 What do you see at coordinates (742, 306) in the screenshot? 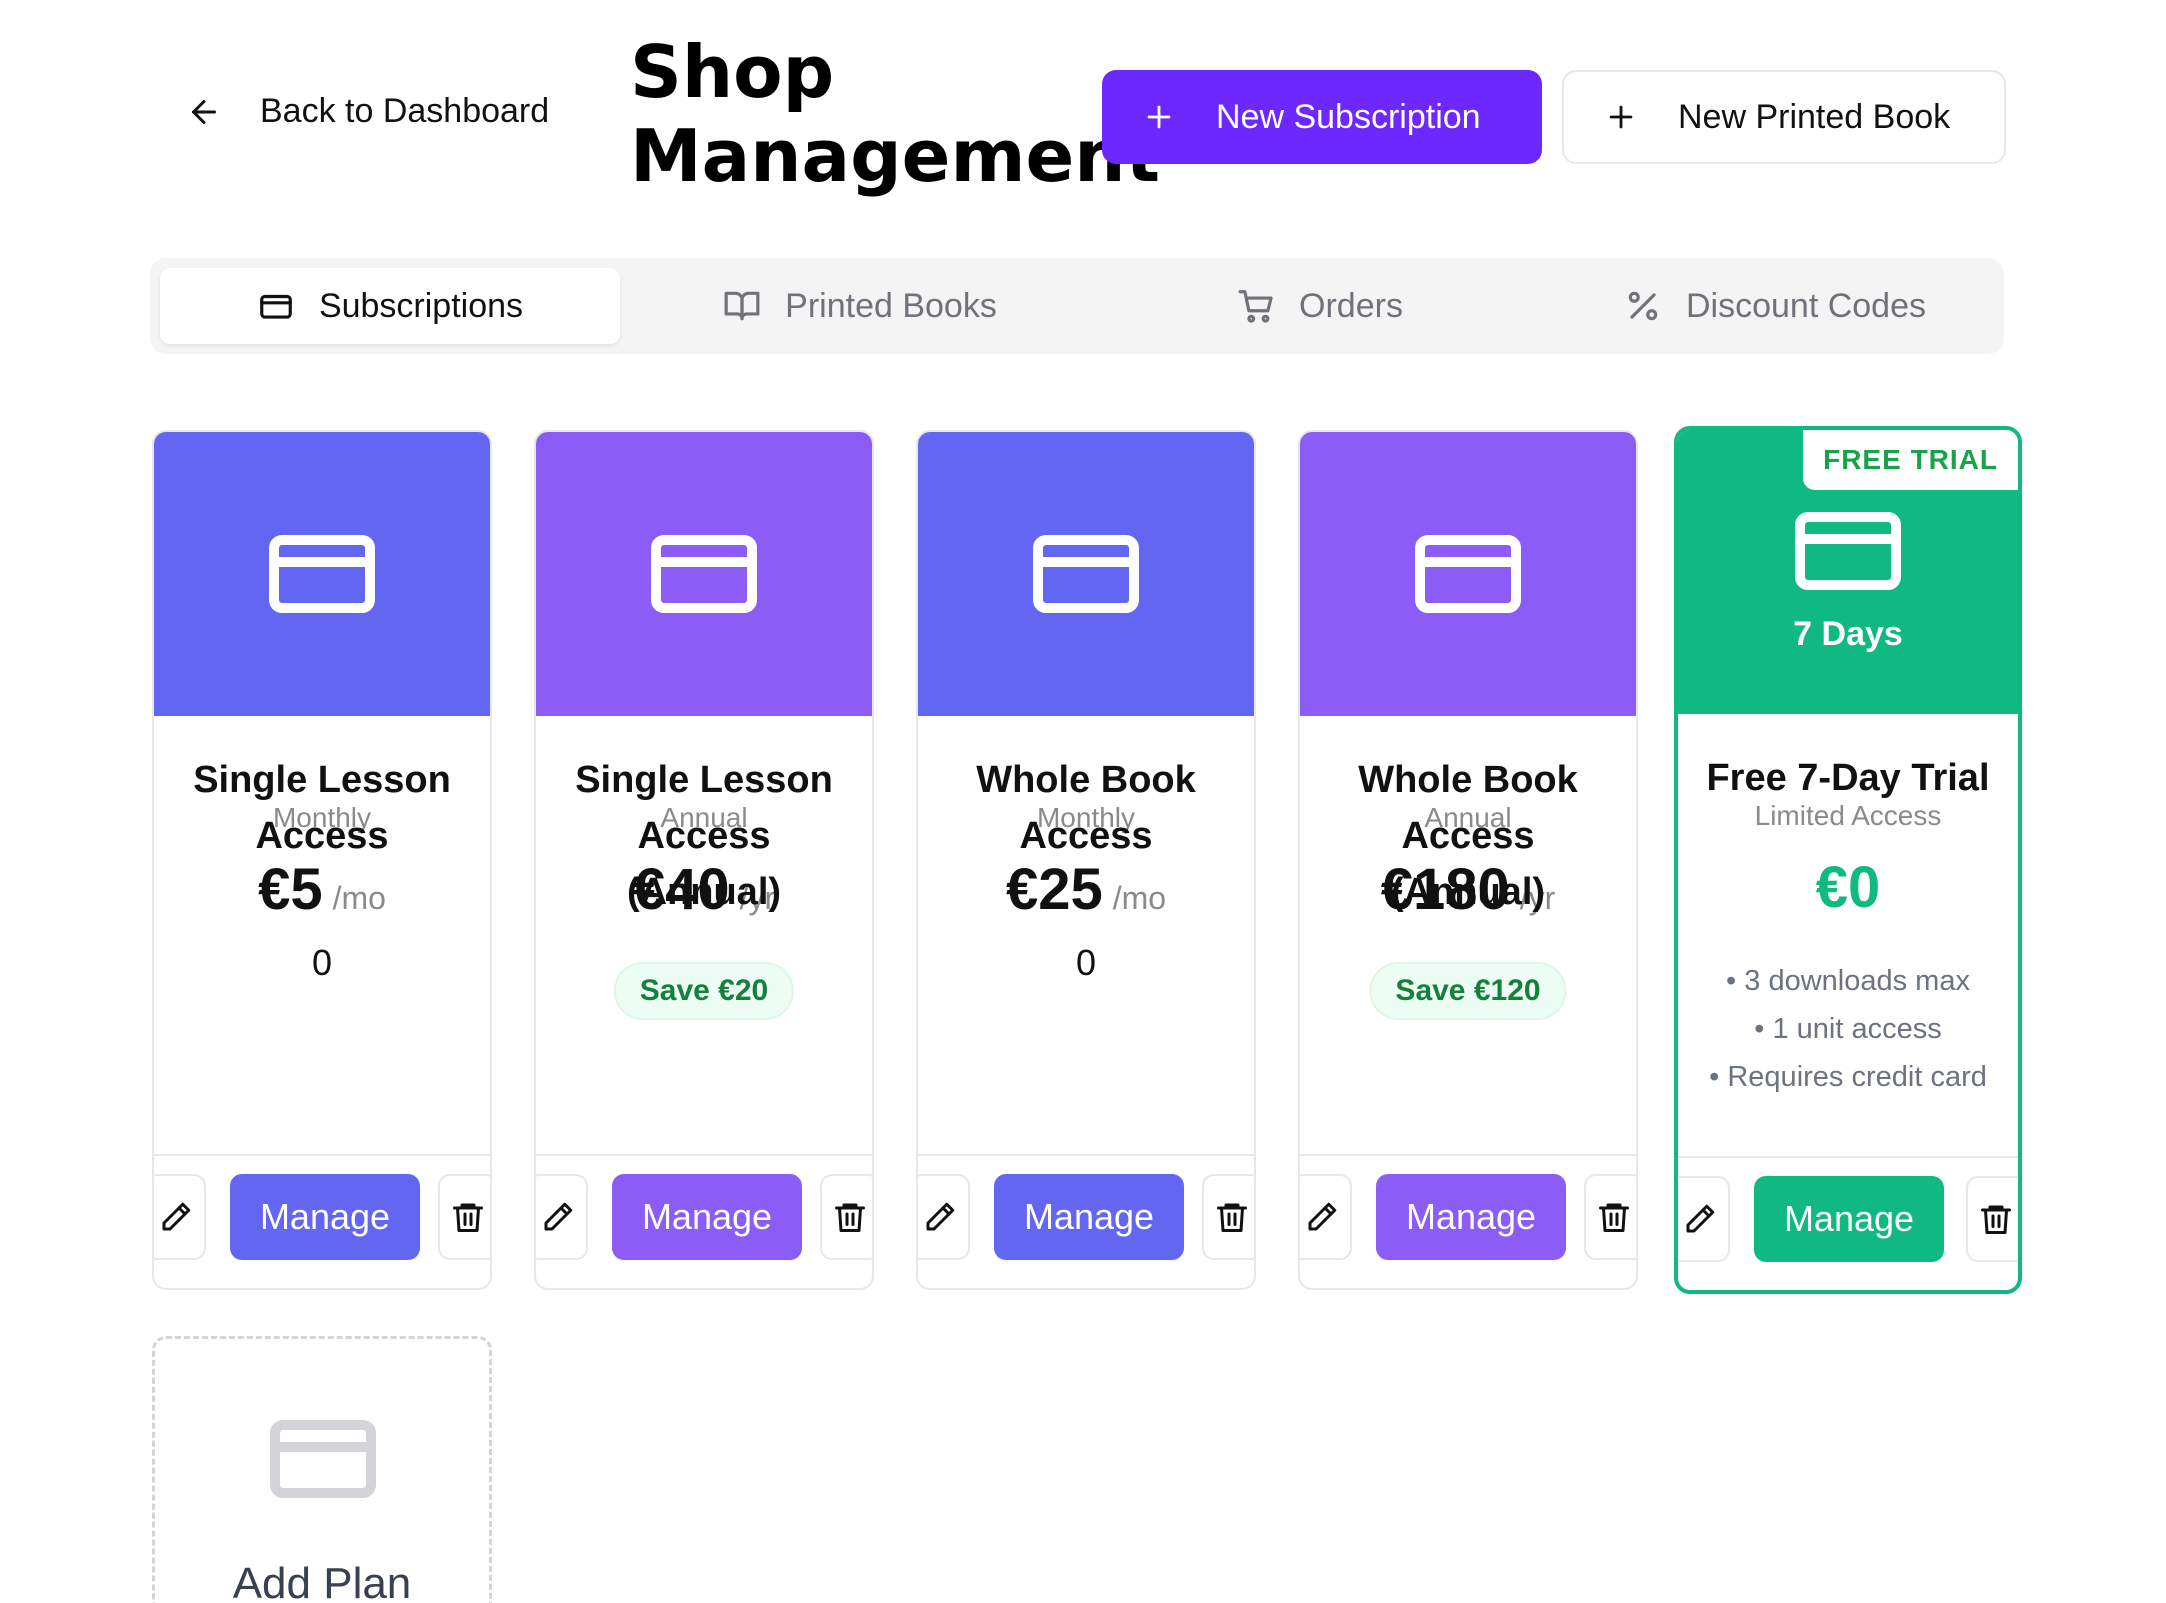
I see `book-icon` at bounding box center [742, 306].